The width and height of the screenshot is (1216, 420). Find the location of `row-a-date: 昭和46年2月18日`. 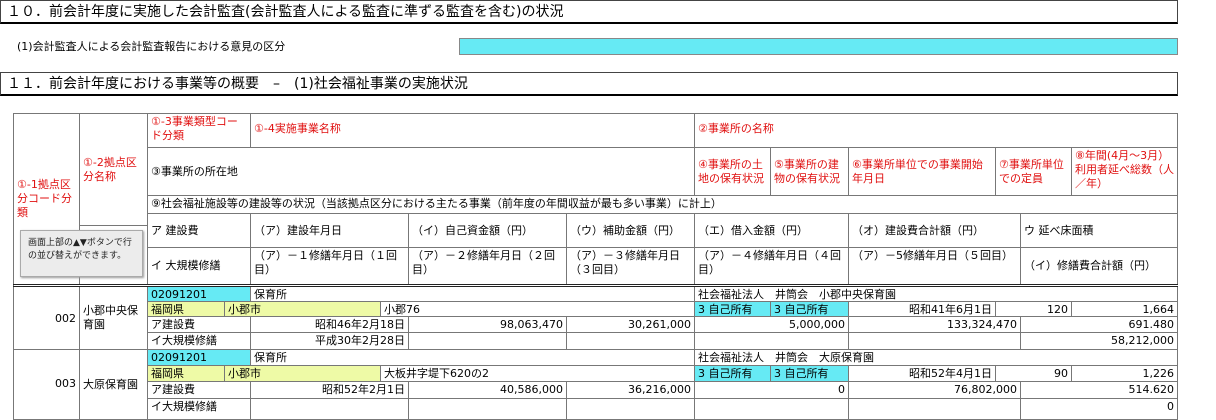

row-a-date: 昭和46年2月18日 is located at coordinates (330, 325).